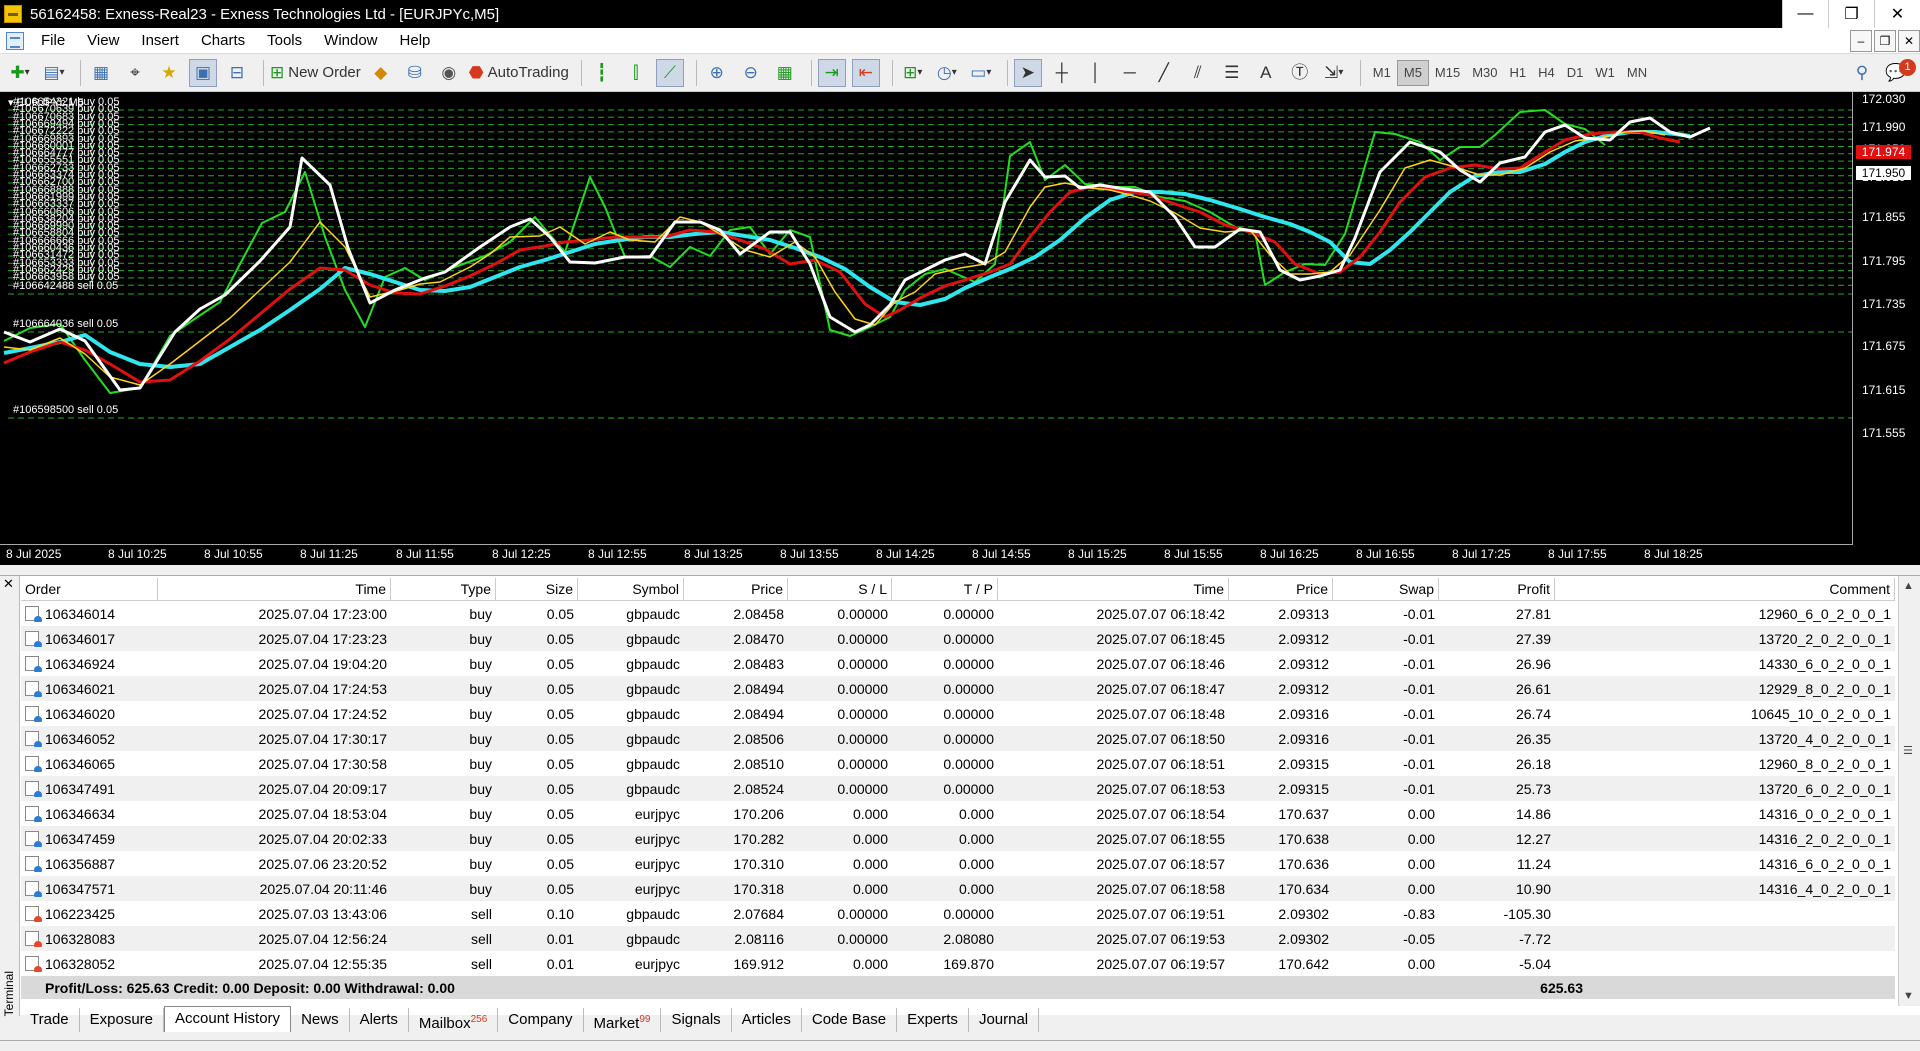 This screenshot has height=1051, width=1920. Describe the element at coordinates (274, 589) in the screenshot. I see `col-open-time: Time` at that location.